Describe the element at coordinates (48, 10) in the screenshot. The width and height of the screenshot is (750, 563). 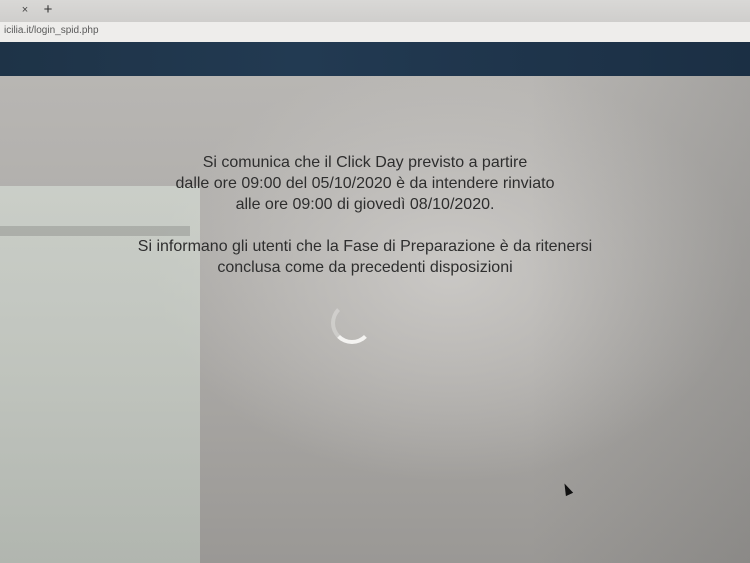
I see `new-tab-button: +` at that location.